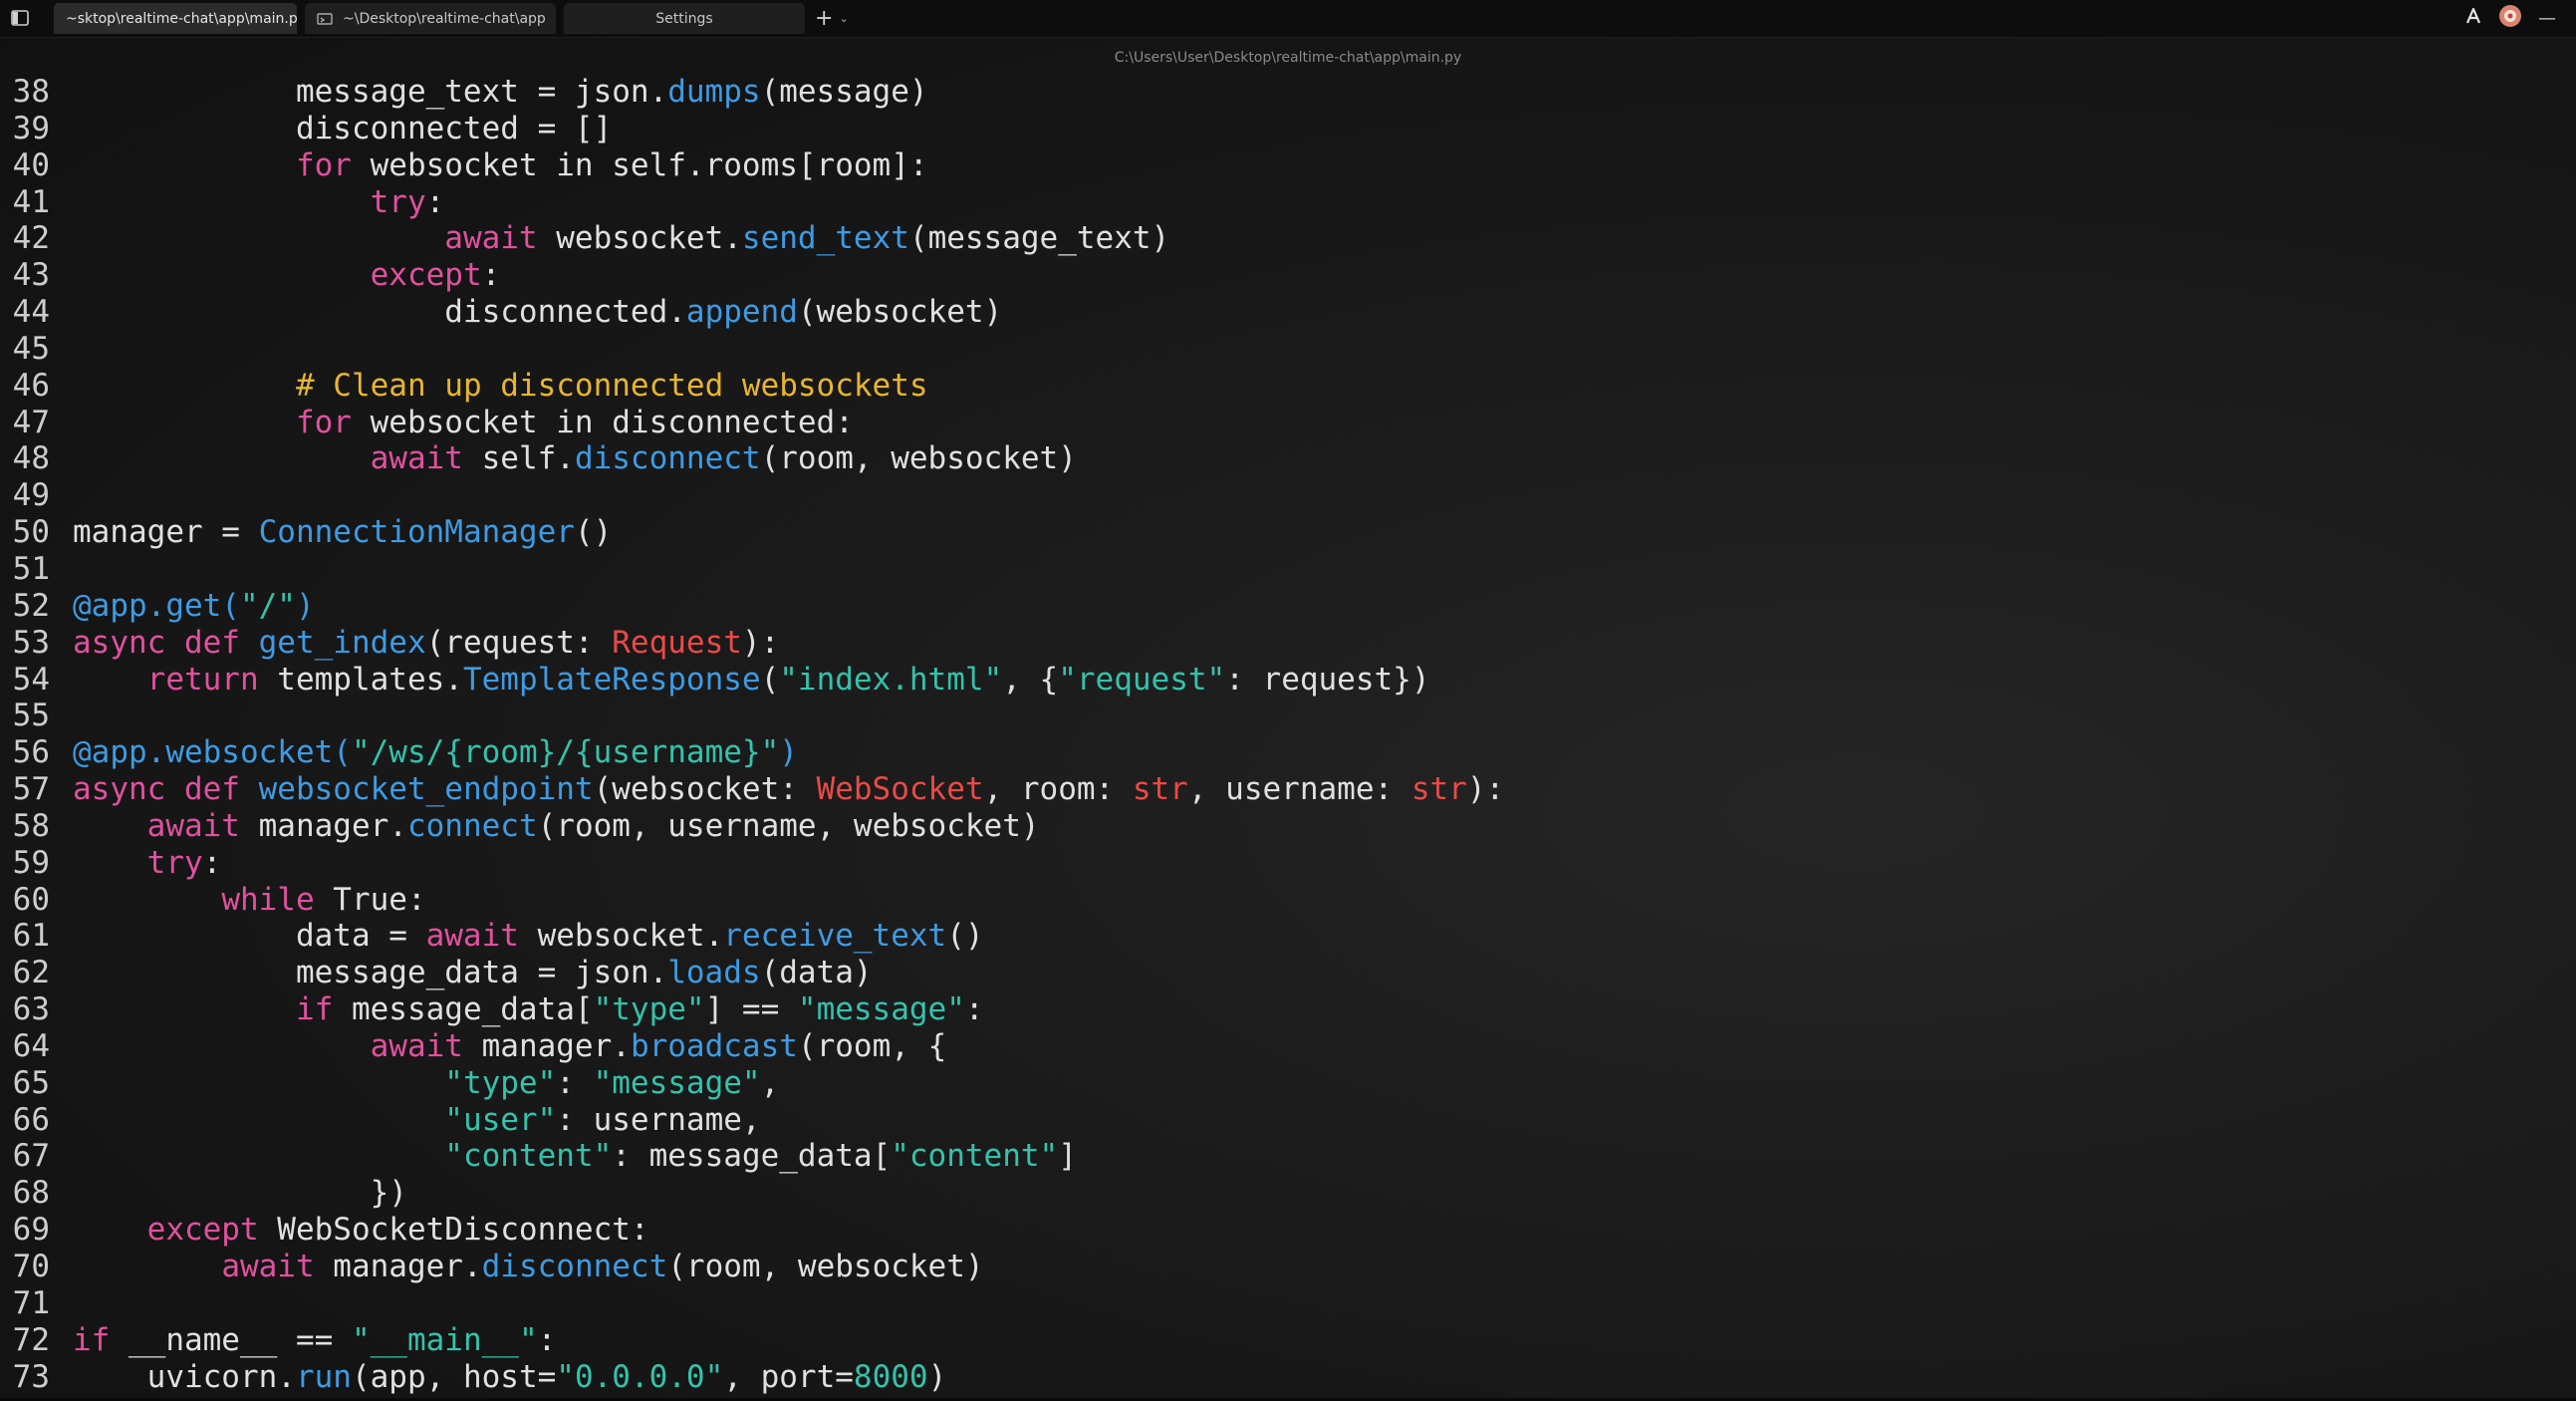 This screenshot has width=2576, height=1401. I want to click on sidebar-toggle-icon, so click(20, 18).